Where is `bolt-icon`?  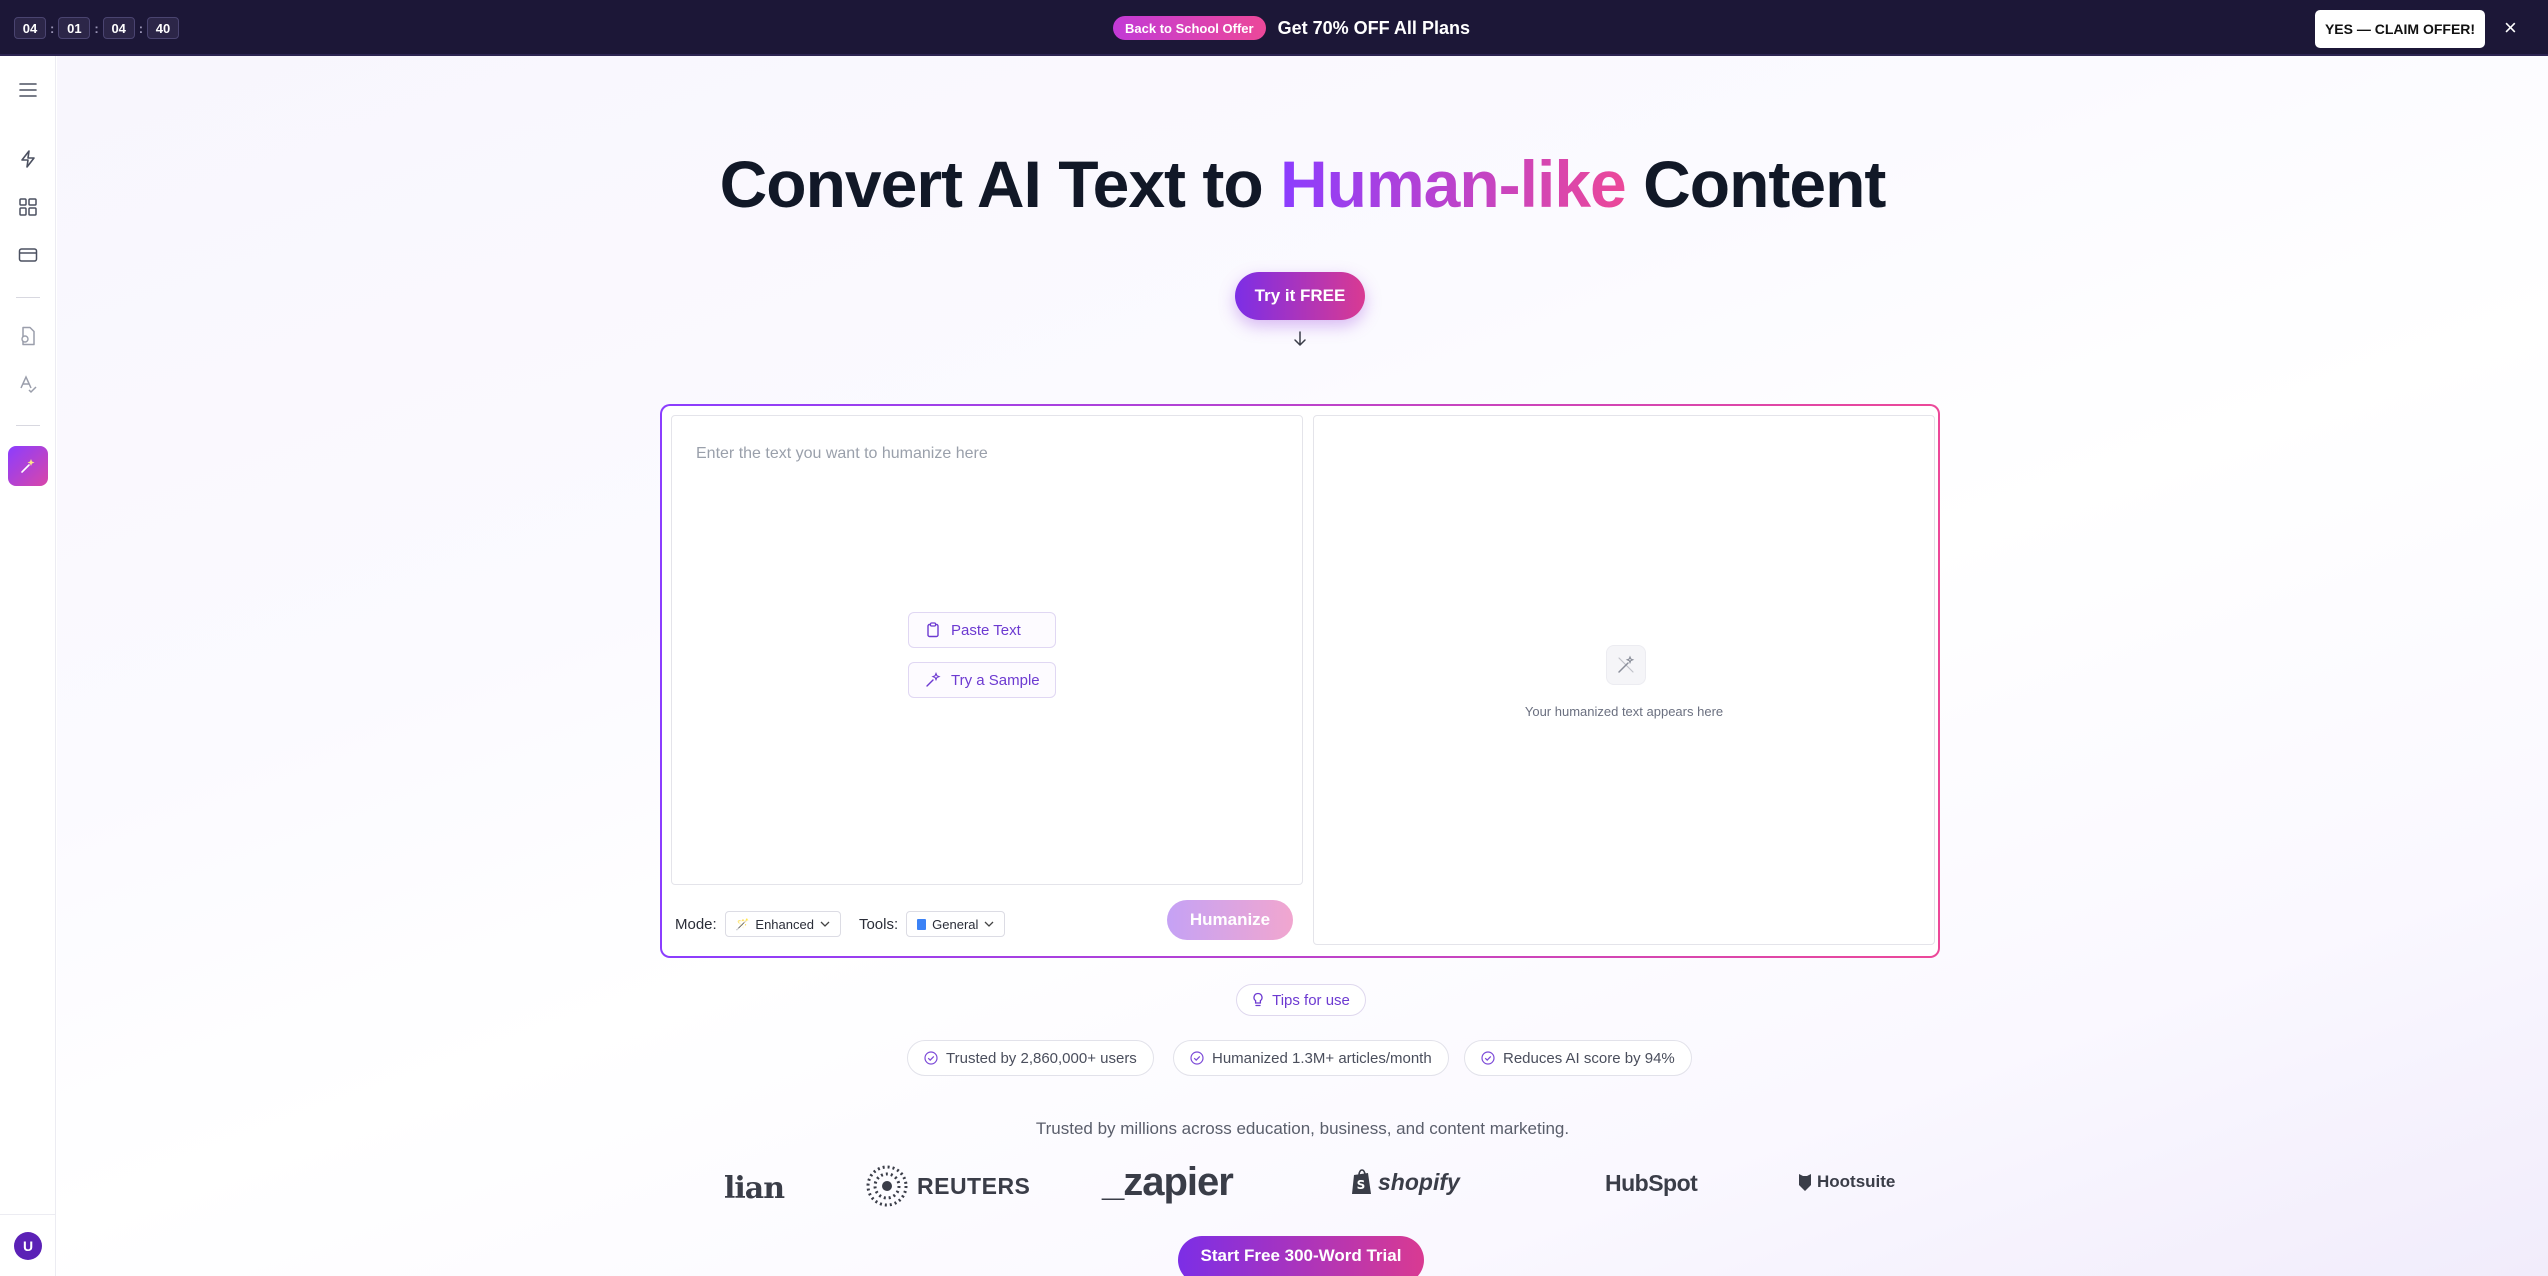
bolt-icon is located at coordinates (28, 159).